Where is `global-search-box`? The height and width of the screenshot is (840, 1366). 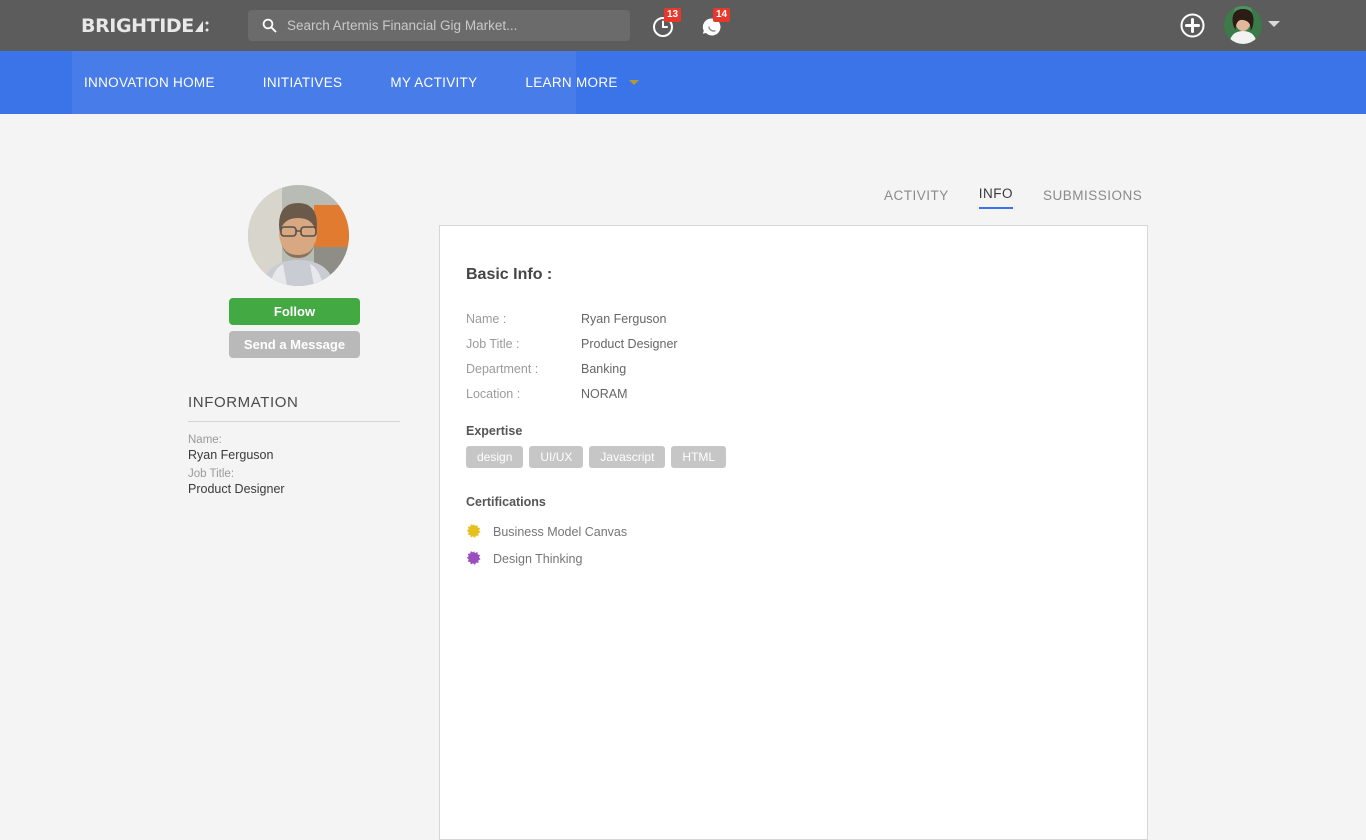 global-search-box is located at coordinates (439, 25).